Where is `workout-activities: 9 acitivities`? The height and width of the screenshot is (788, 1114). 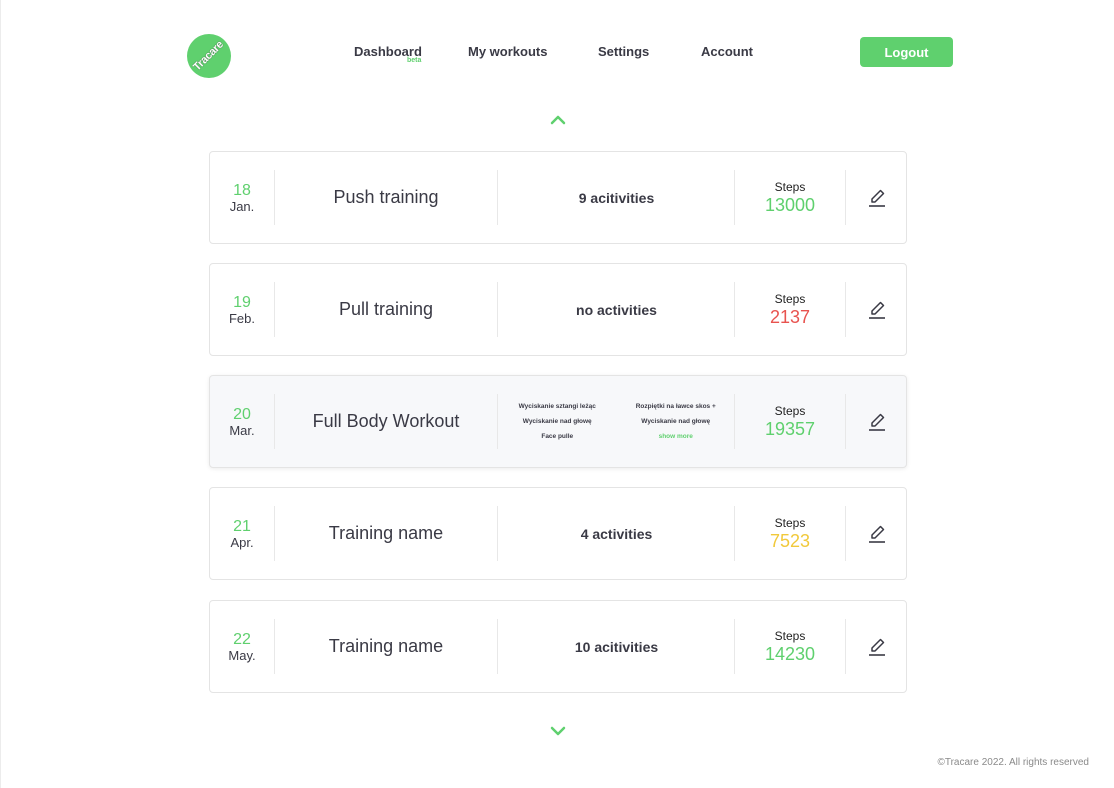
workout-activities: 9 acitivities is located at coordinates (616, 197).